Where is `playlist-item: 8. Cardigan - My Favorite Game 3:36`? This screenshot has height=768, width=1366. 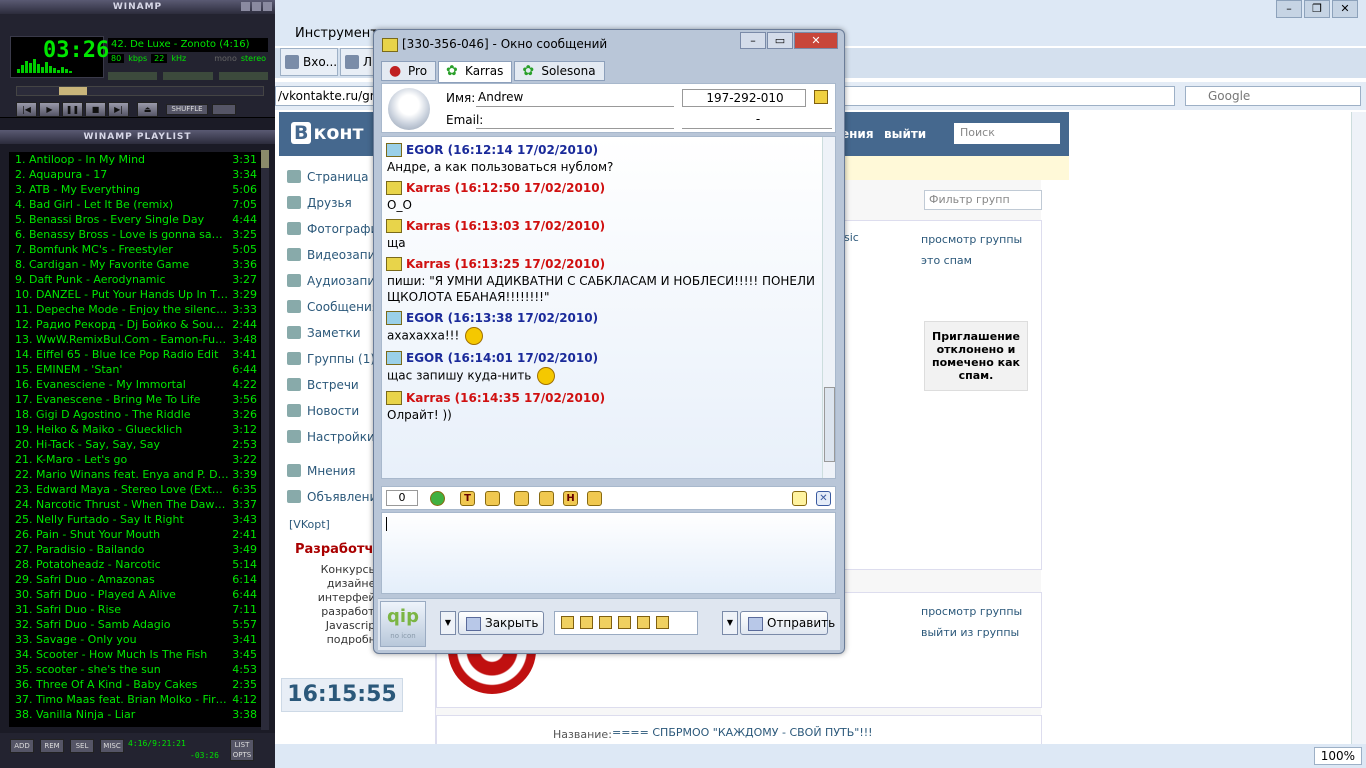 playlist-item: 8. Cardigan - My Favorite Game 3:36 is located at coordinates (135, 264).